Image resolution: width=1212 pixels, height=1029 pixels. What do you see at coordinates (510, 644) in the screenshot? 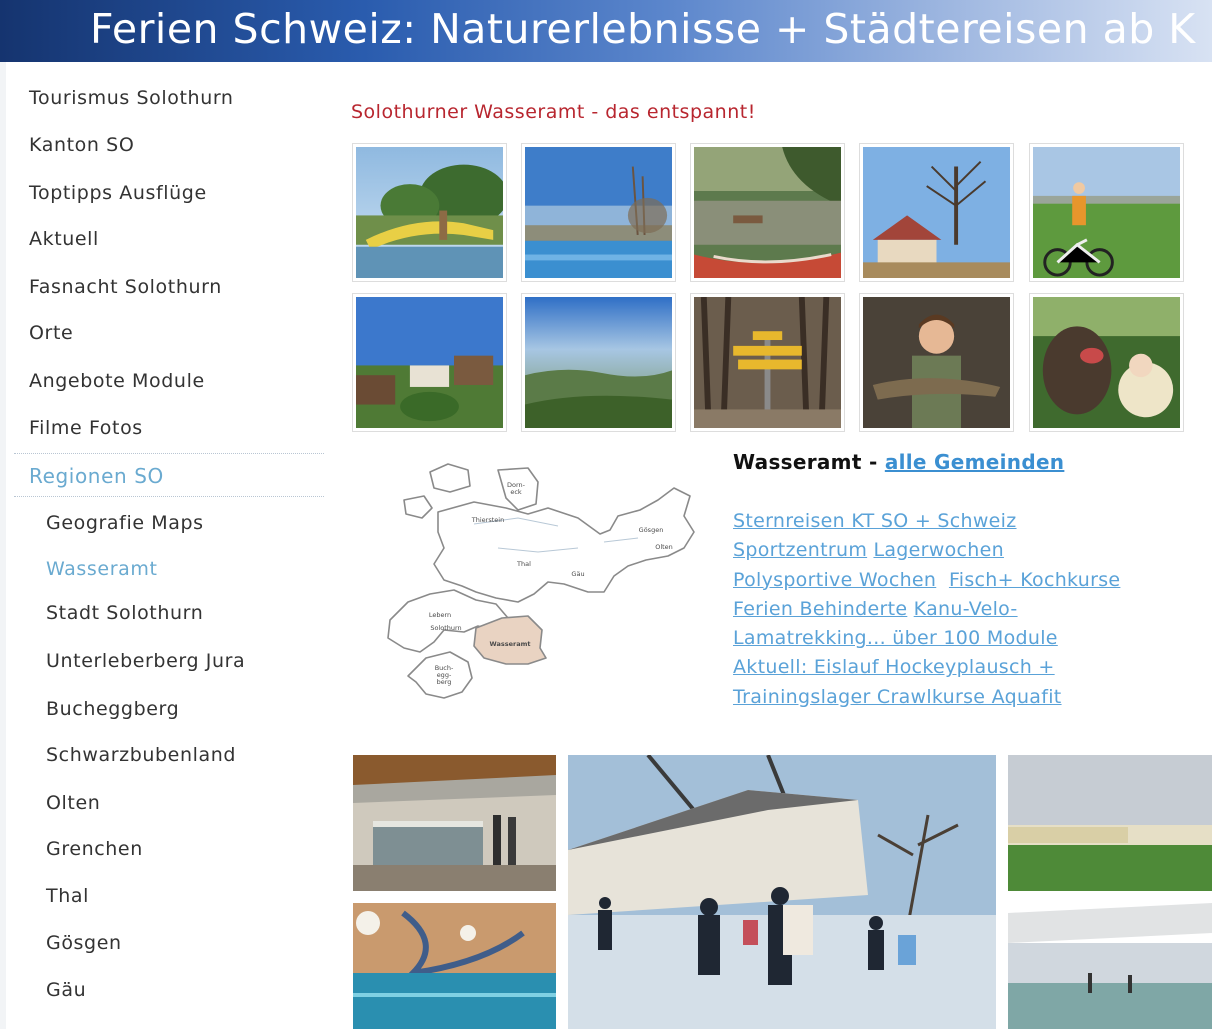
I see `map-label-wasseramt: Wasseramt` at bounding box center [510, 644].